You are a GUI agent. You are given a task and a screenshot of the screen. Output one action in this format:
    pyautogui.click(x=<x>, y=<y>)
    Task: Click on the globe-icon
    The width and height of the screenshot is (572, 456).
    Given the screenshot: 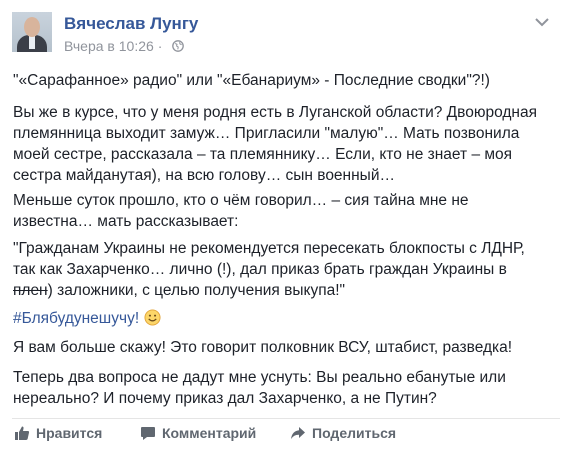 What is the action you would take?
    pyautogui.click(x=178, y=46)
    